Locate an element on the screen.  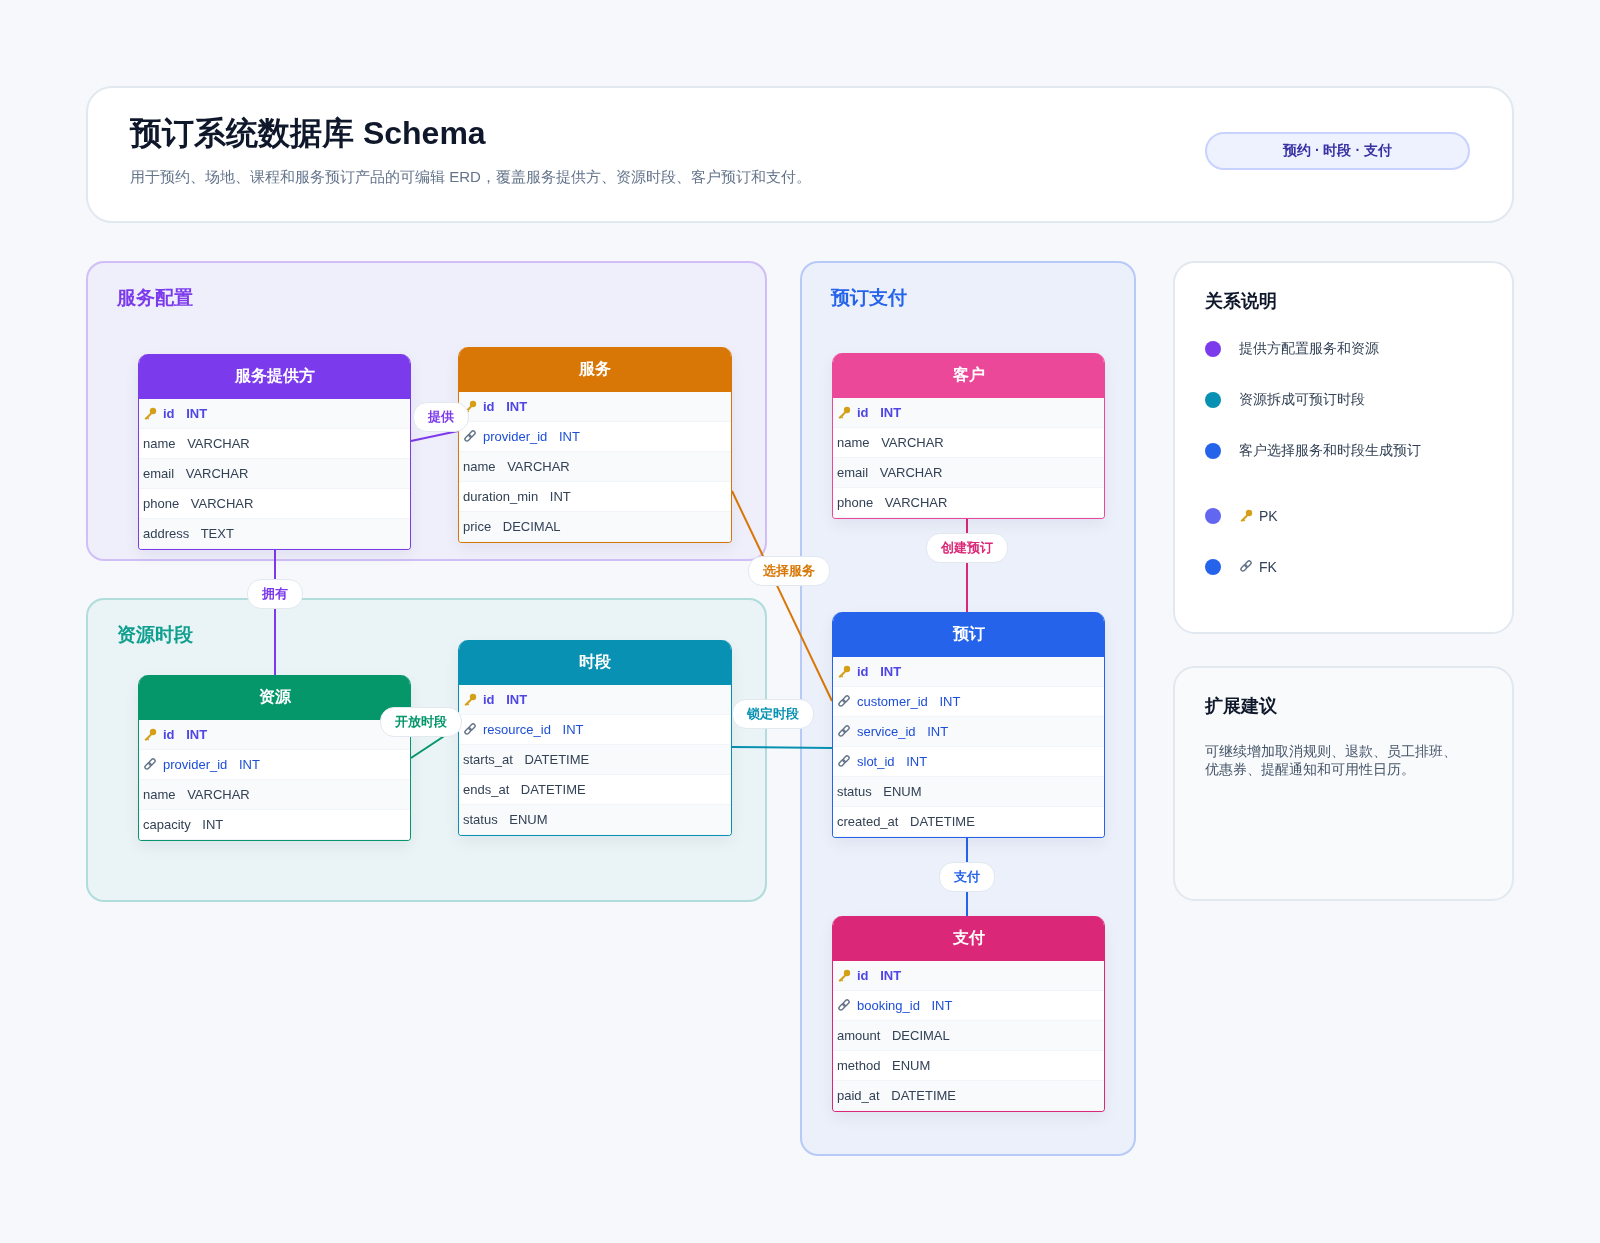
panel-title: 关系说明 is located at coordinates (1241, 301).